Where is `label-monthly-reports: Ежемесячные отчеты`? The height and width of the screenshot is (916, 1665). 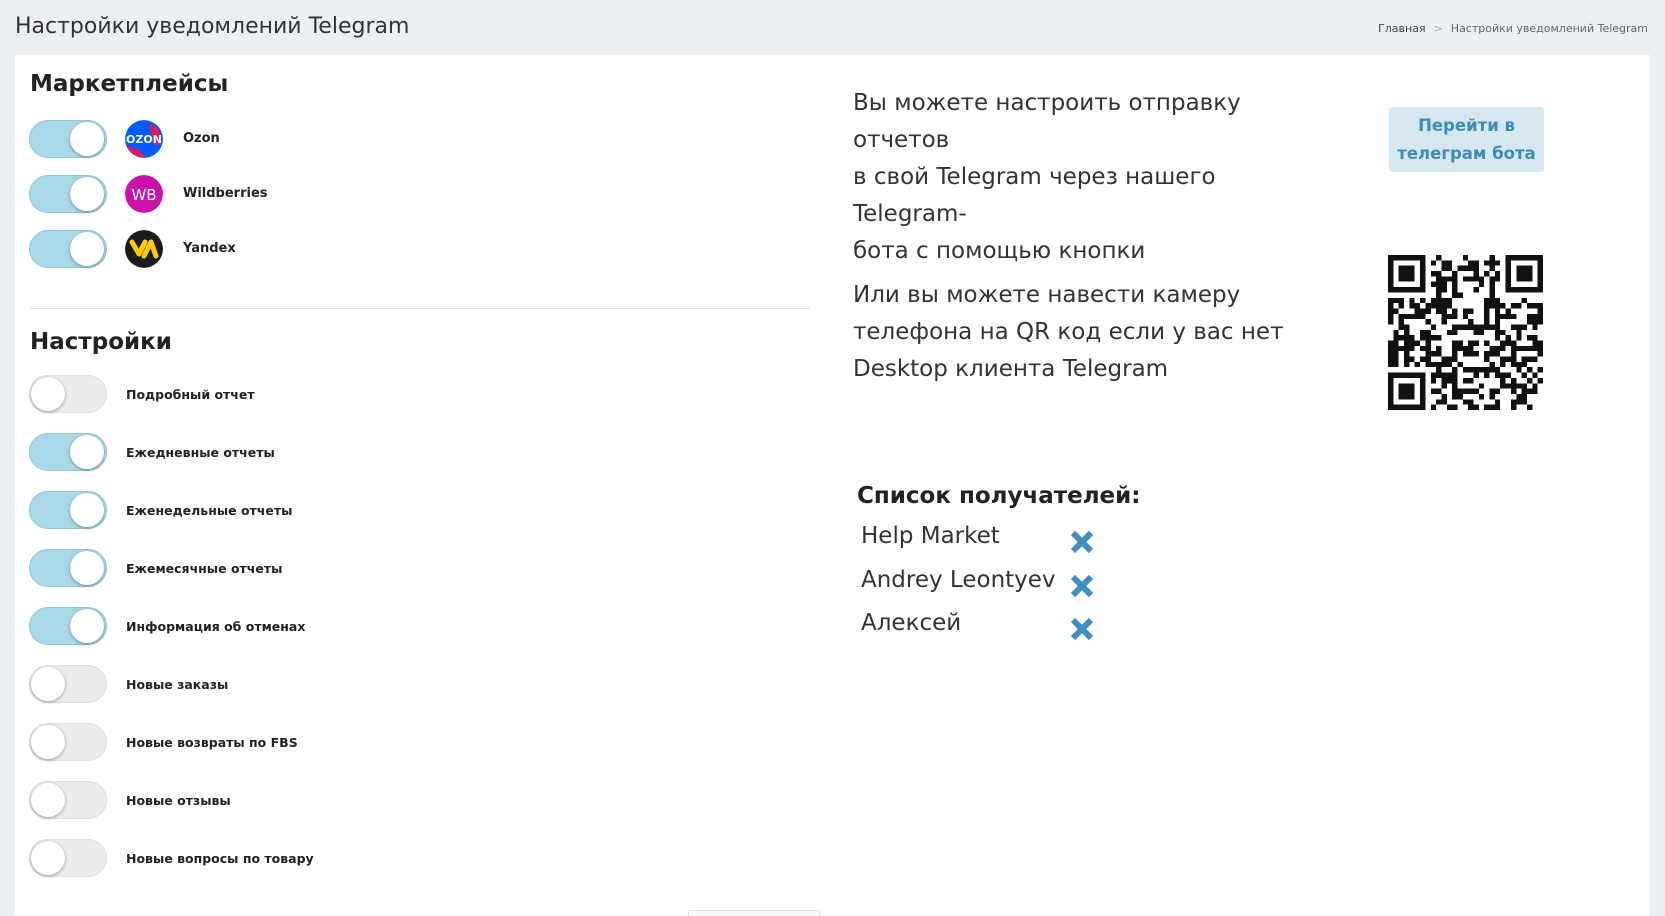
label-monthly-reports: Ежемесячные отчеты is located at coordinates (204, 568).